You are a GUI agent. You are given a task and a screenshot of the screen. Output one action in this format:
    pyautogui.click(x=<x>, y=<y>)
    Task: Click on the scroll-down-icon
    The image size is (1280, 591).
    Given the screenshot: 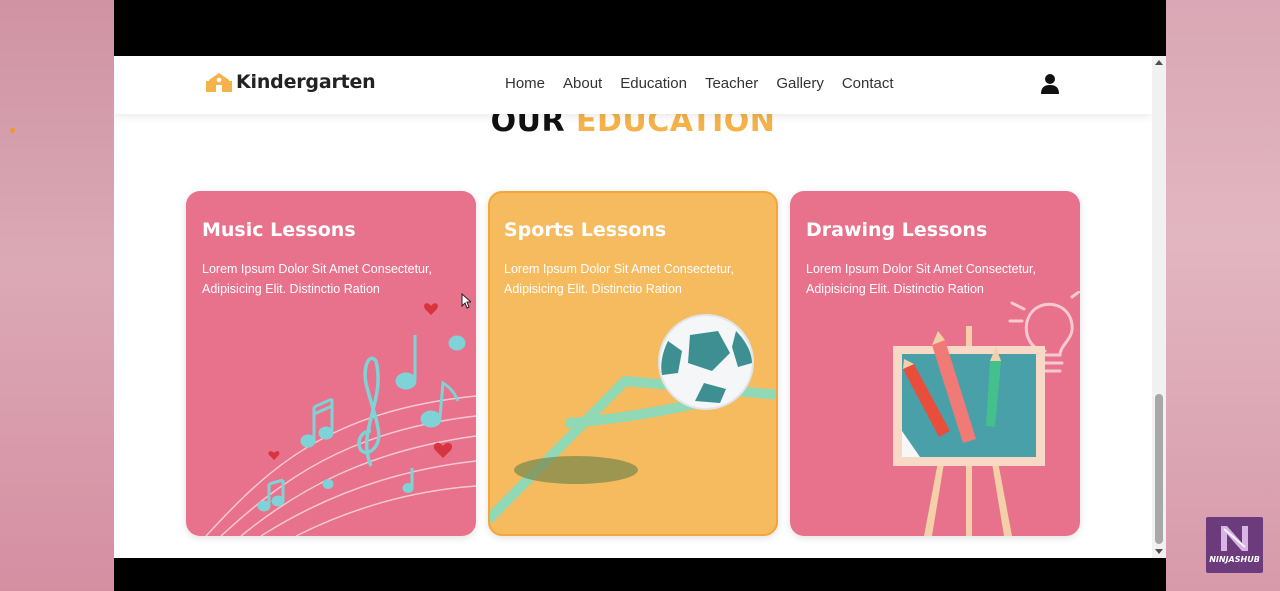 What is the action you would take?
    pyautogui.click(x=1159, y=551)
    